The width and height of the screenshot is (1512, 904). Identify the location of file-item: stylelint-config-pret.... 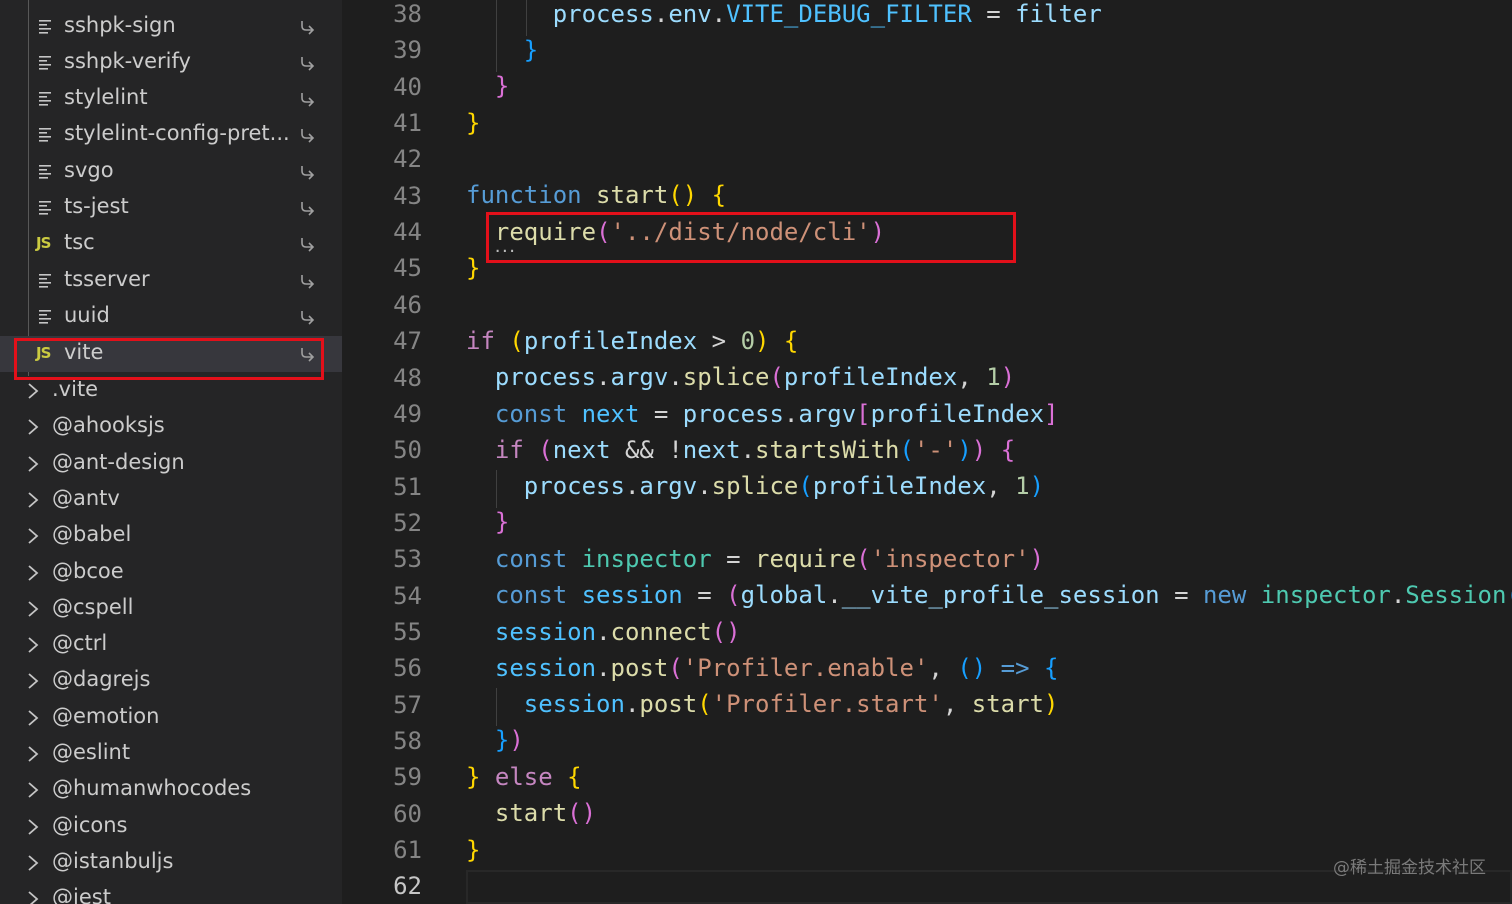
(171, 135).